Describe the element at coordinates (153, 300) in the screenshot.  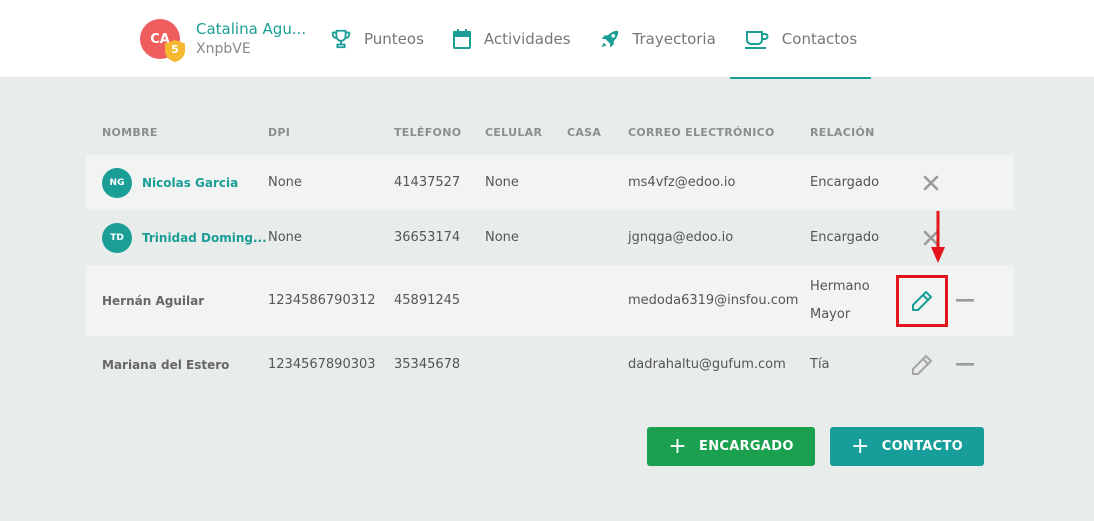
I see `contact-name: Hernán Aguilar` at that location.